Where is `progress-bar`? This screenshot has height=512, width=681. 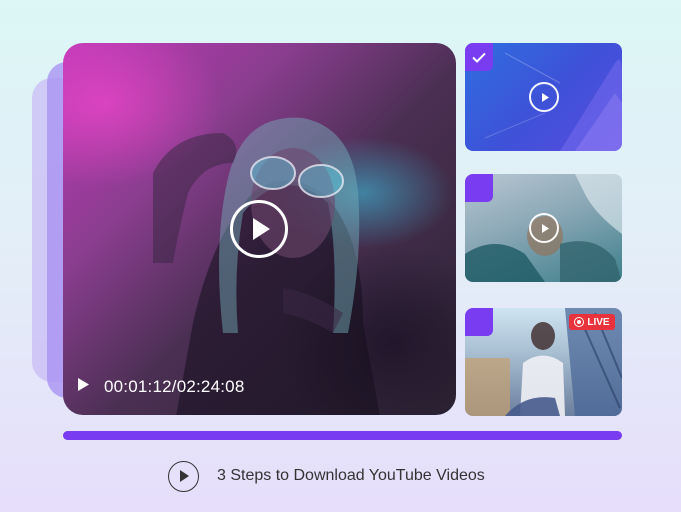
progress-bar is located at coordinates (342, 435).